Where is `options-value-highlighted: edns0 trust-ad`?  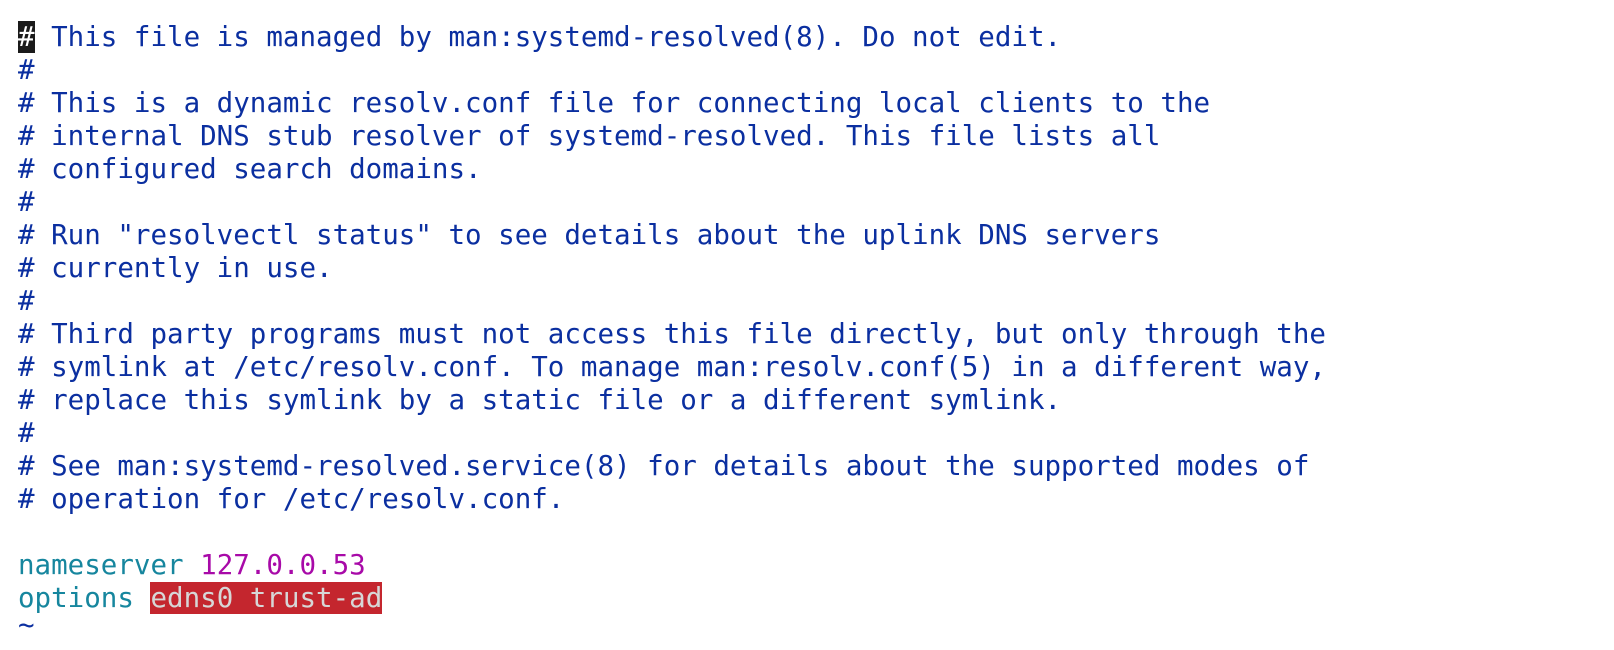
options-value-highlighted: edns0 trust-ad is located at coordinates (266, 598).